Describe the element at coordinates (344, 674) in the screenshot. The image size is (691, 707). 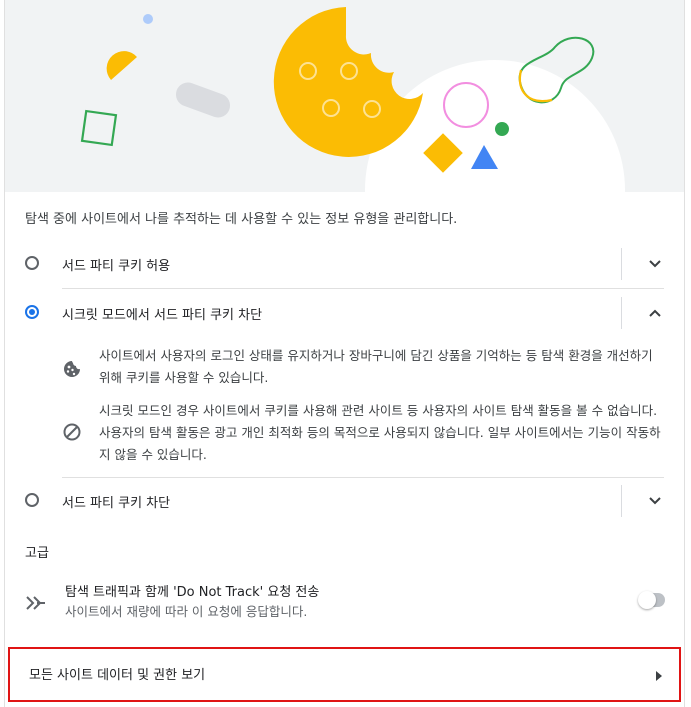
I see `all-site-data-link: 모든 사이트 데이터 및 권한 보기` at that location.